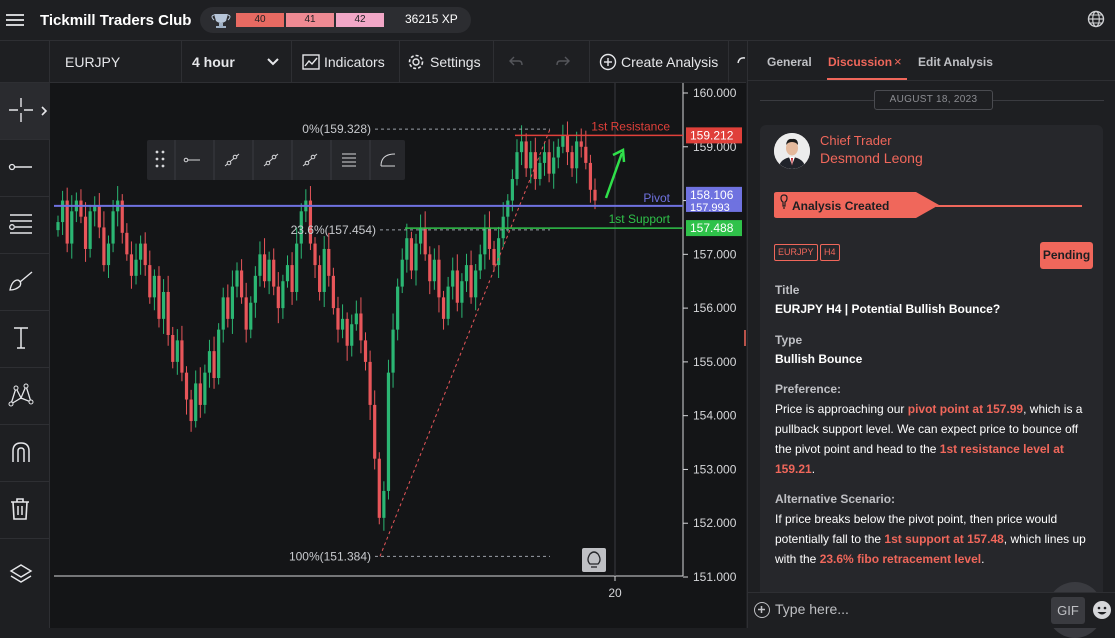 The width and height of the screenshot is (1115, 638). Describe the element at coordinates (20, 224) in the screenshot. I see `fibonacci-icon` at that location.